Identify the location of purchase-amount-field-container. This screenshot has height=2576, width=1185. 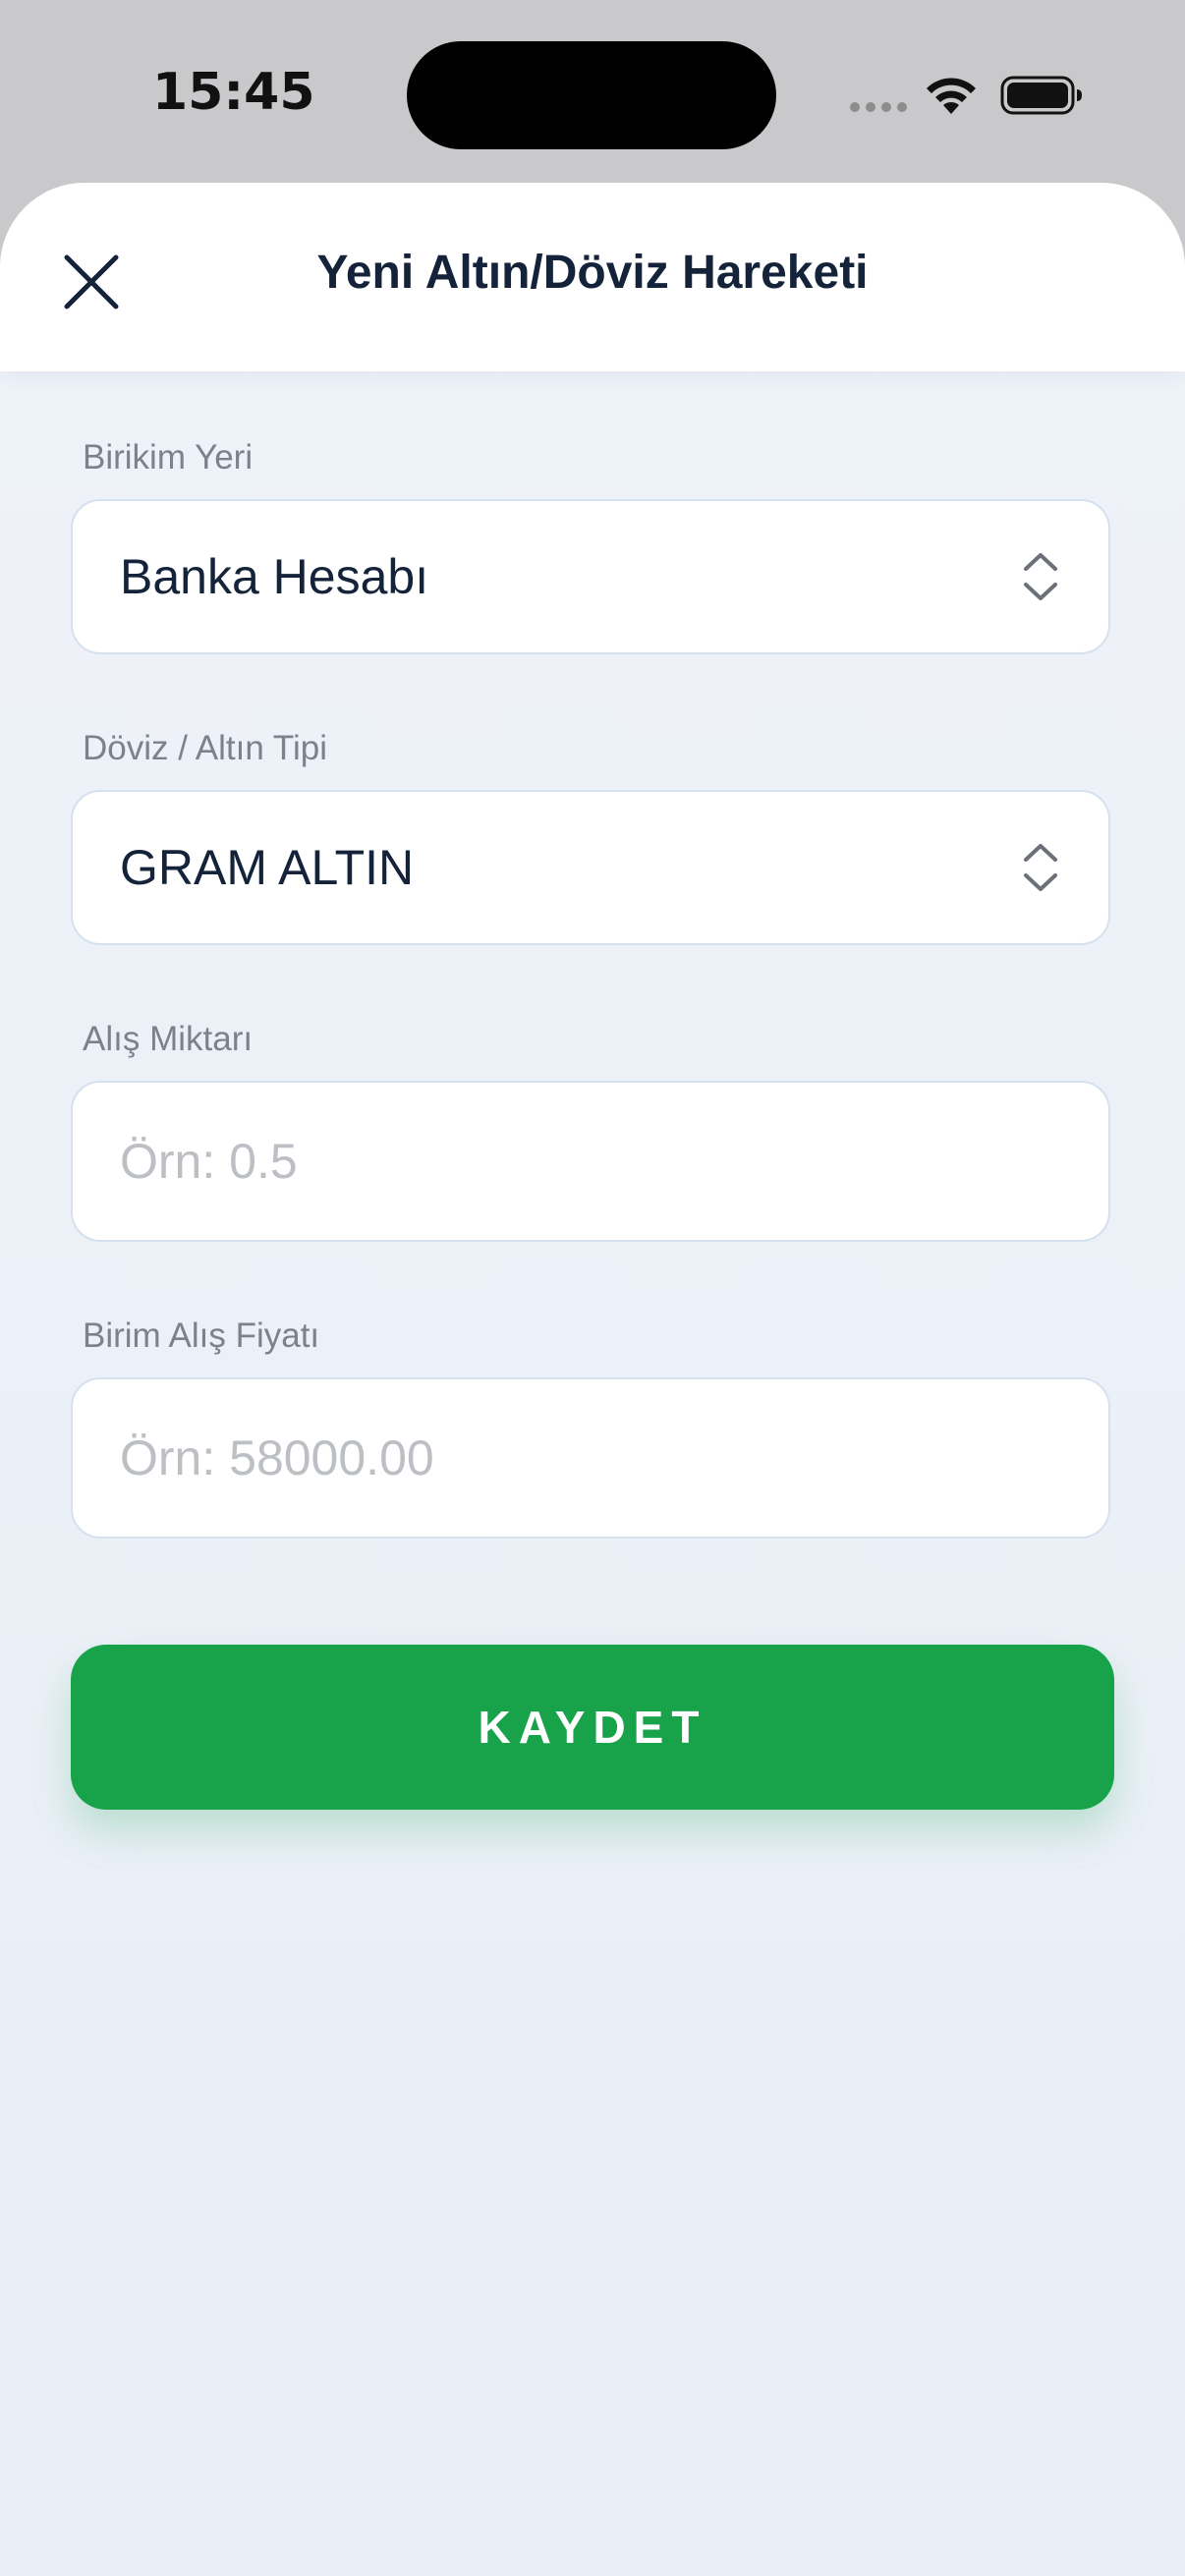
(591, 1161).